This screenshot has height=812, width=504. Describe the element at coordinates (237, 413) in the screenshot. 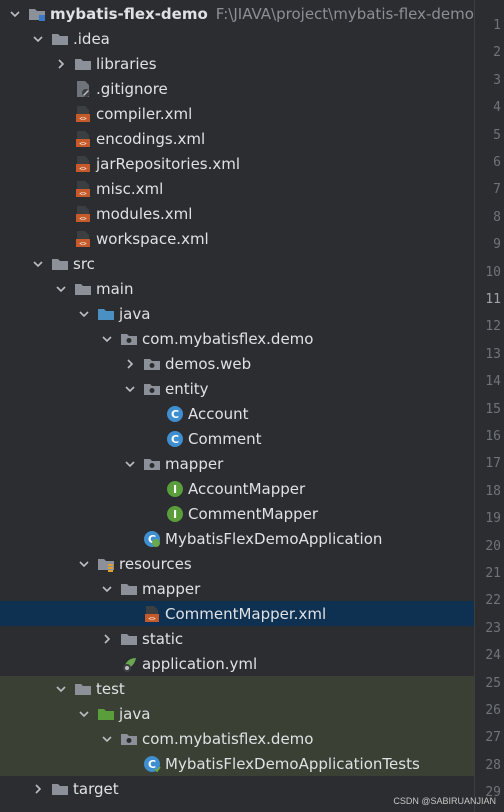

I see `tree-row: C Account` at that location.